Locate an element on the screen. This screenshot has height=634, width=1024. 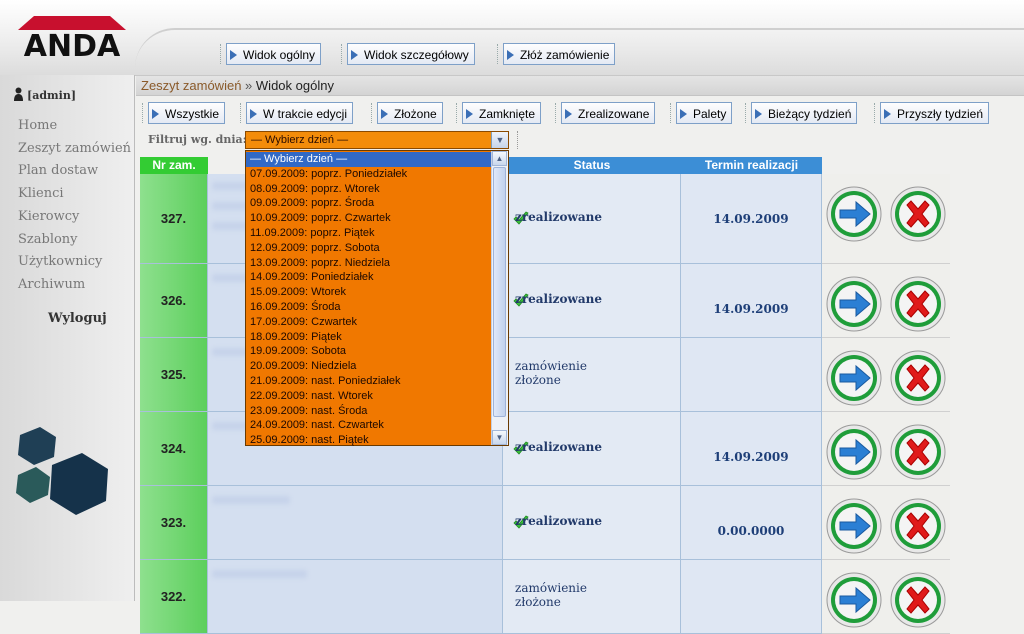
sidebar-item-szablony: Szablony is located at coordinates (48, 239).